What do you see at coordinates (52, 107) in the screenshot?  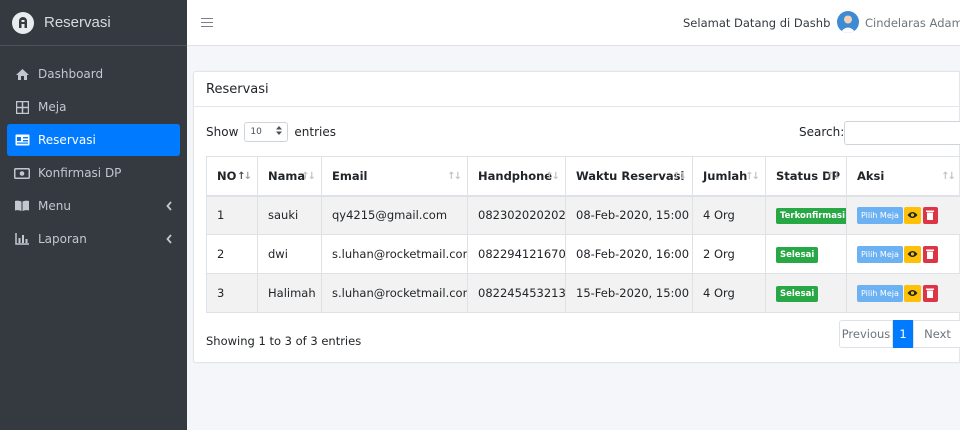 I see `sidebar-item-label: Meja` at bounding box center [52, 107].